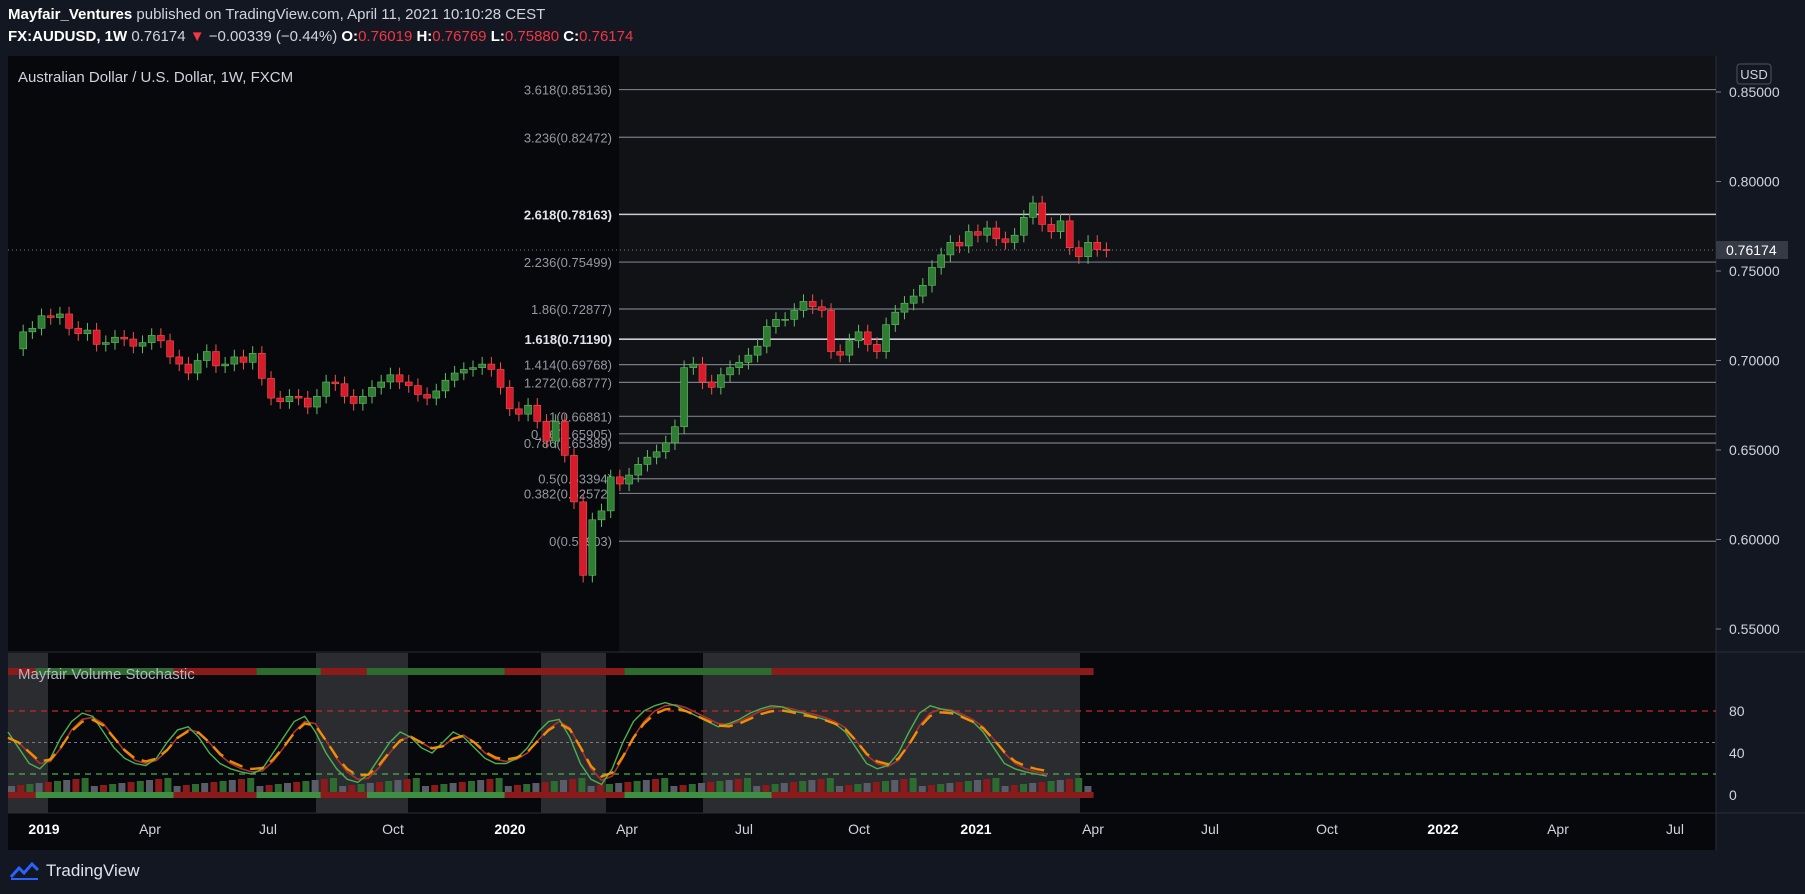 The width and height of the screenshot is (1805, 894). I want to click on tradingview-brand: TradingView, so click(93, 870).